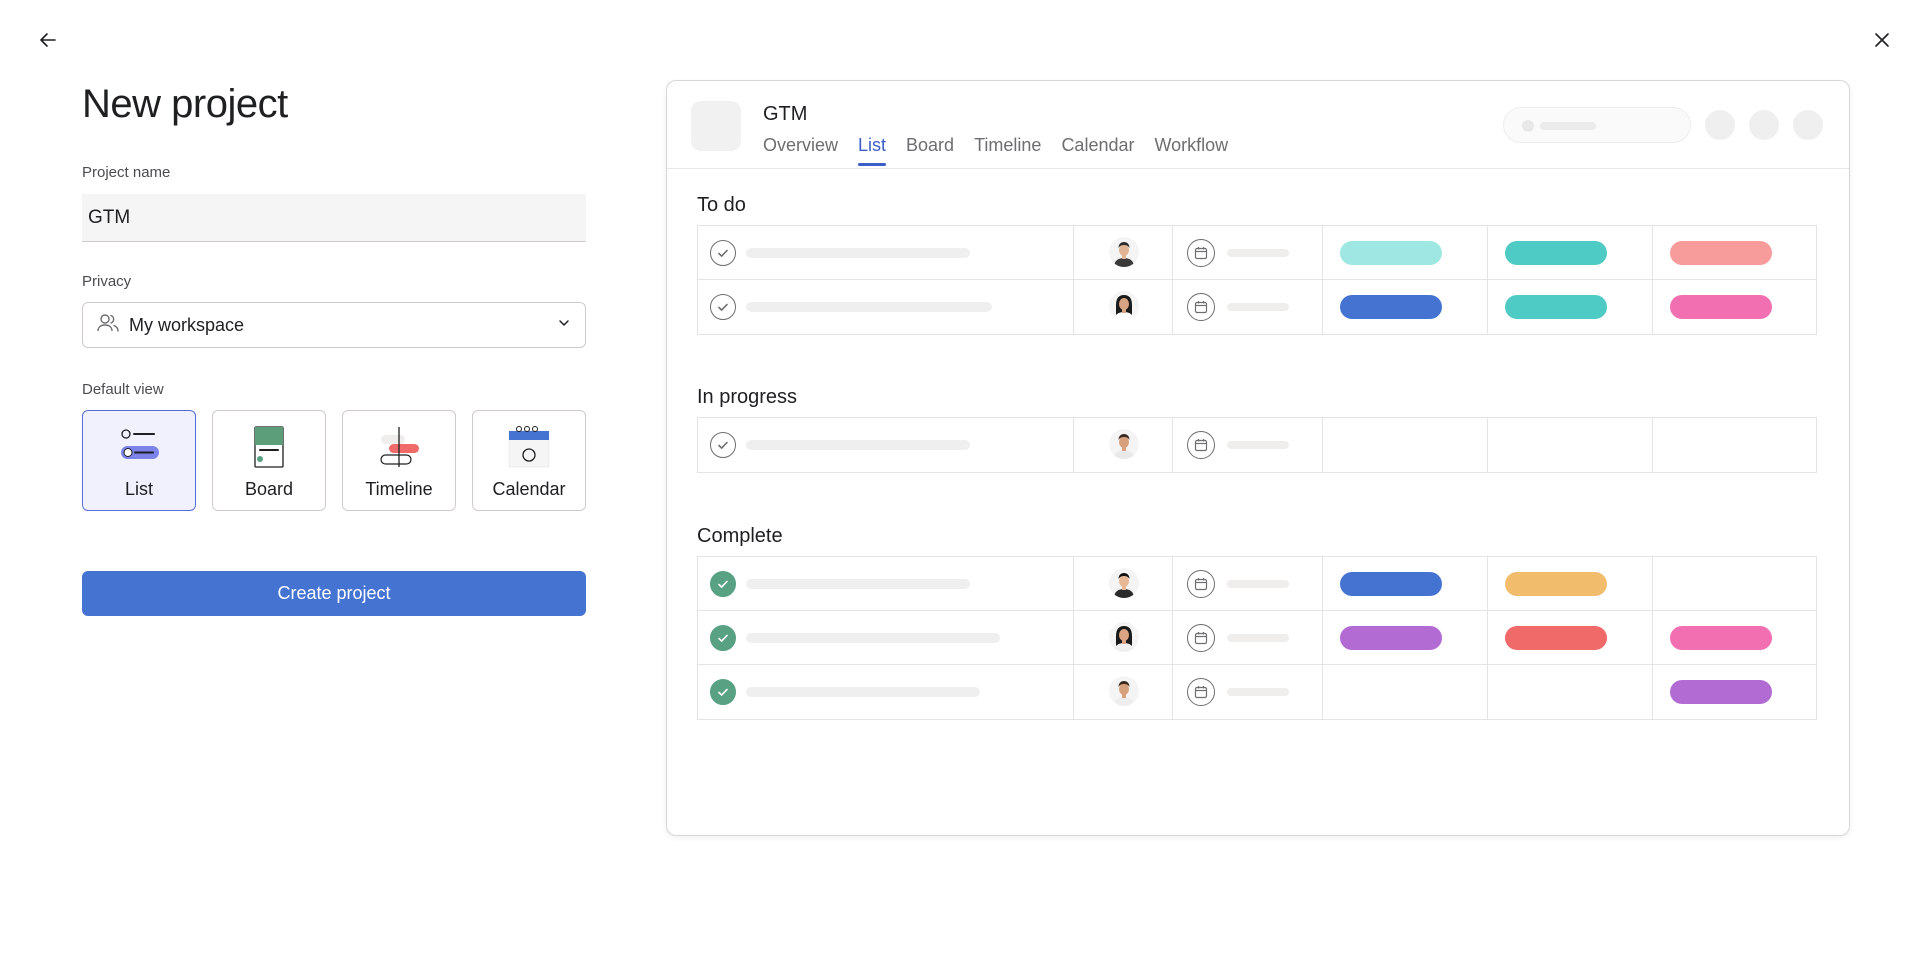 Image resolution: width=1920 pixels, height=970 pixels. Describe the element at coordinates (399, 447) in the screenshot. I see `timeline-view-icon` at that location.